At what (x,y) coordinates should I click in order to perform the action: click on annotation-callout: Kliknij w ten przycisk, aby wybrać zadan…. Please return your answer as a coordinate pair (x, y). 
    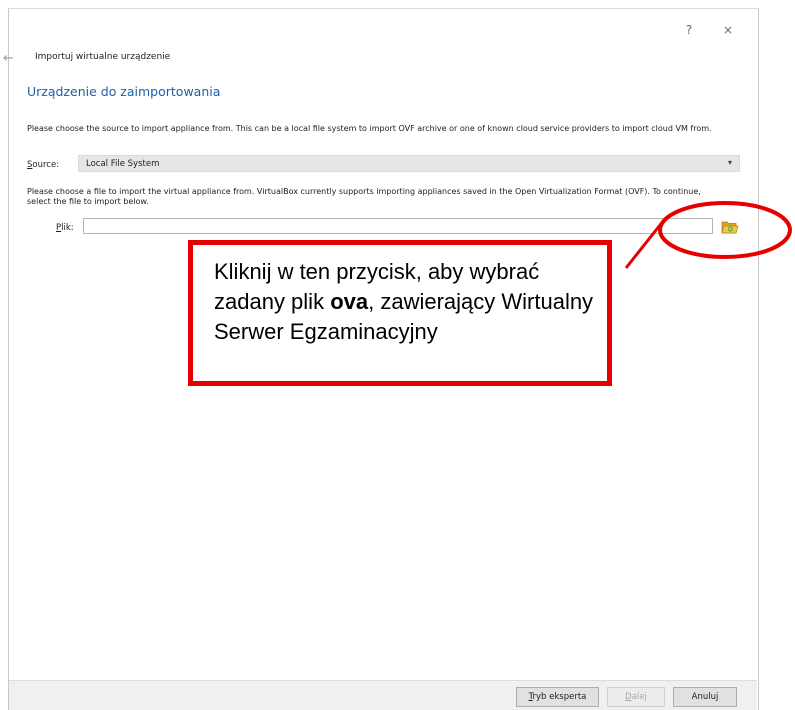
    Looking at the image, I should click on (400, 313).